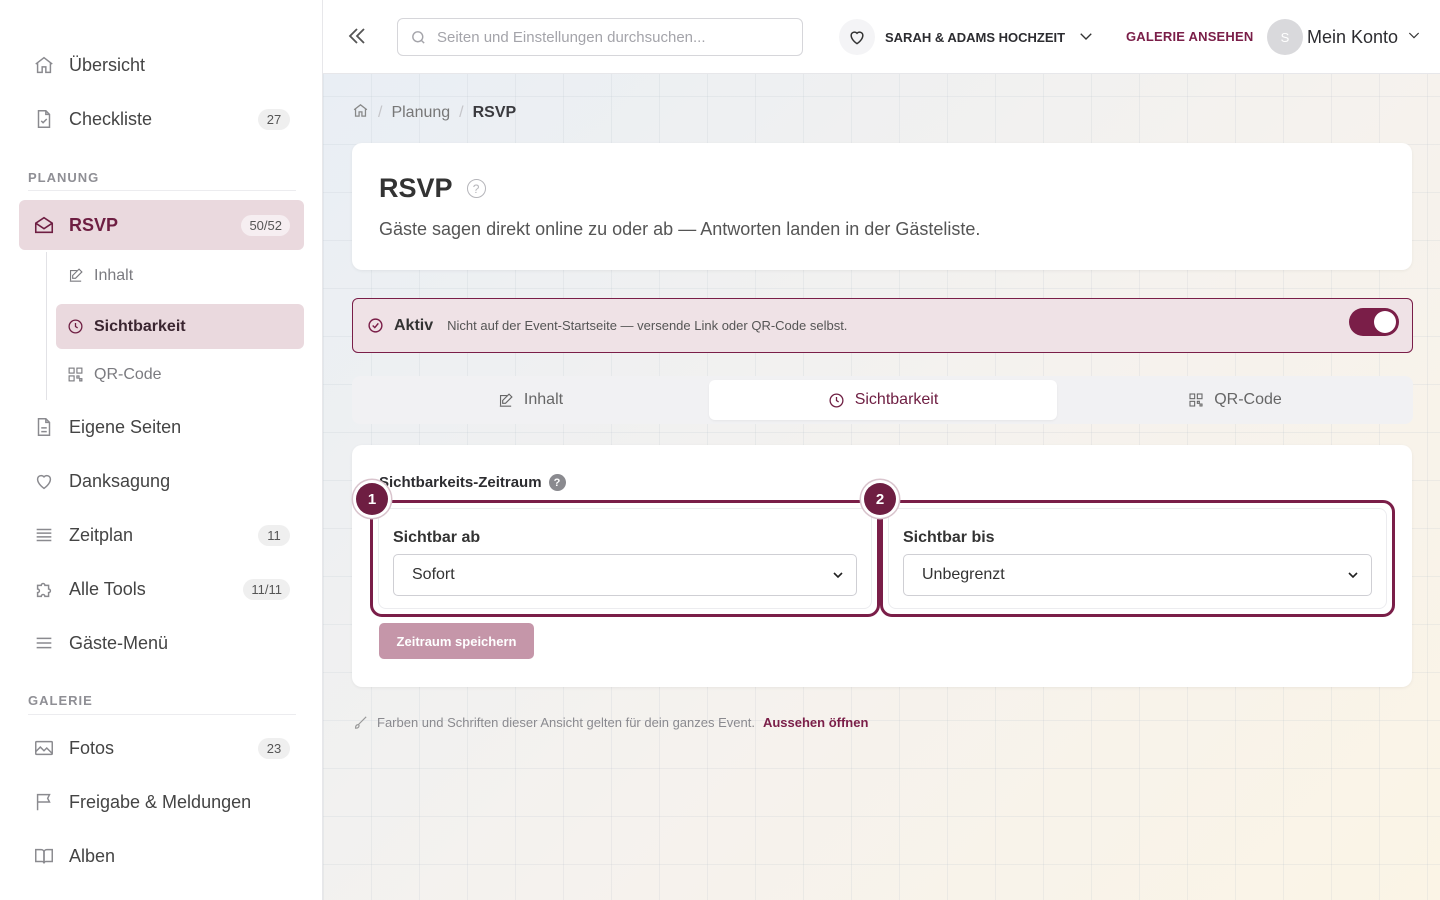  Describe the element at coordinates (44, 643) in the screenshot. I see `menu-icon` at that location.